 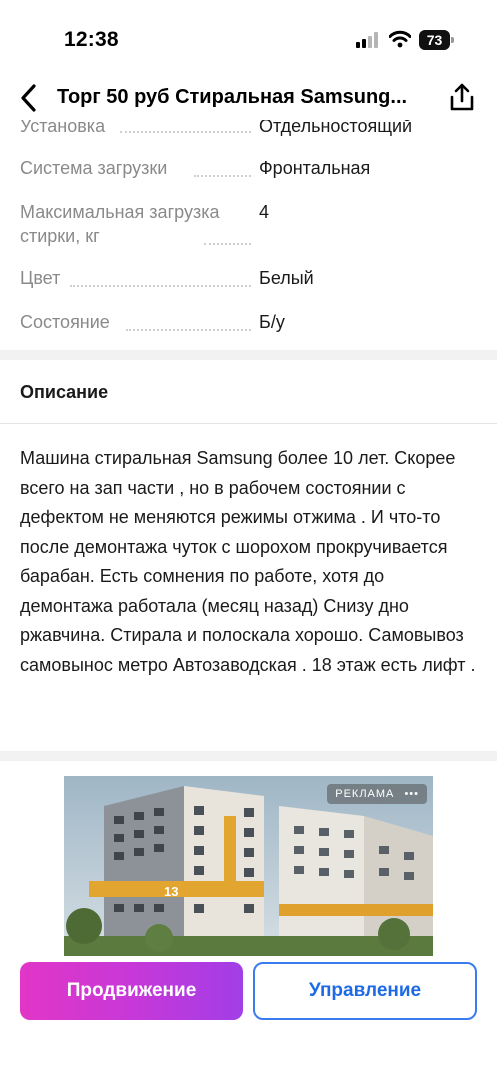 I want to click on spec-value: 4, so click(x=264, y=212).